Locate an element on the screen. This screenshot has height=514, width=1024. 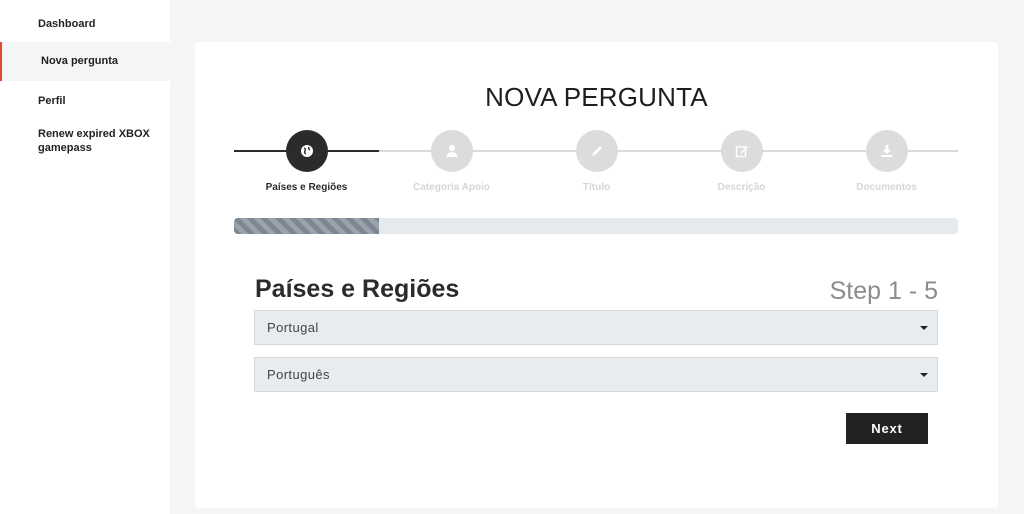
step-paises-regioes: Países e Regiões is located at coordinates (306, 161).